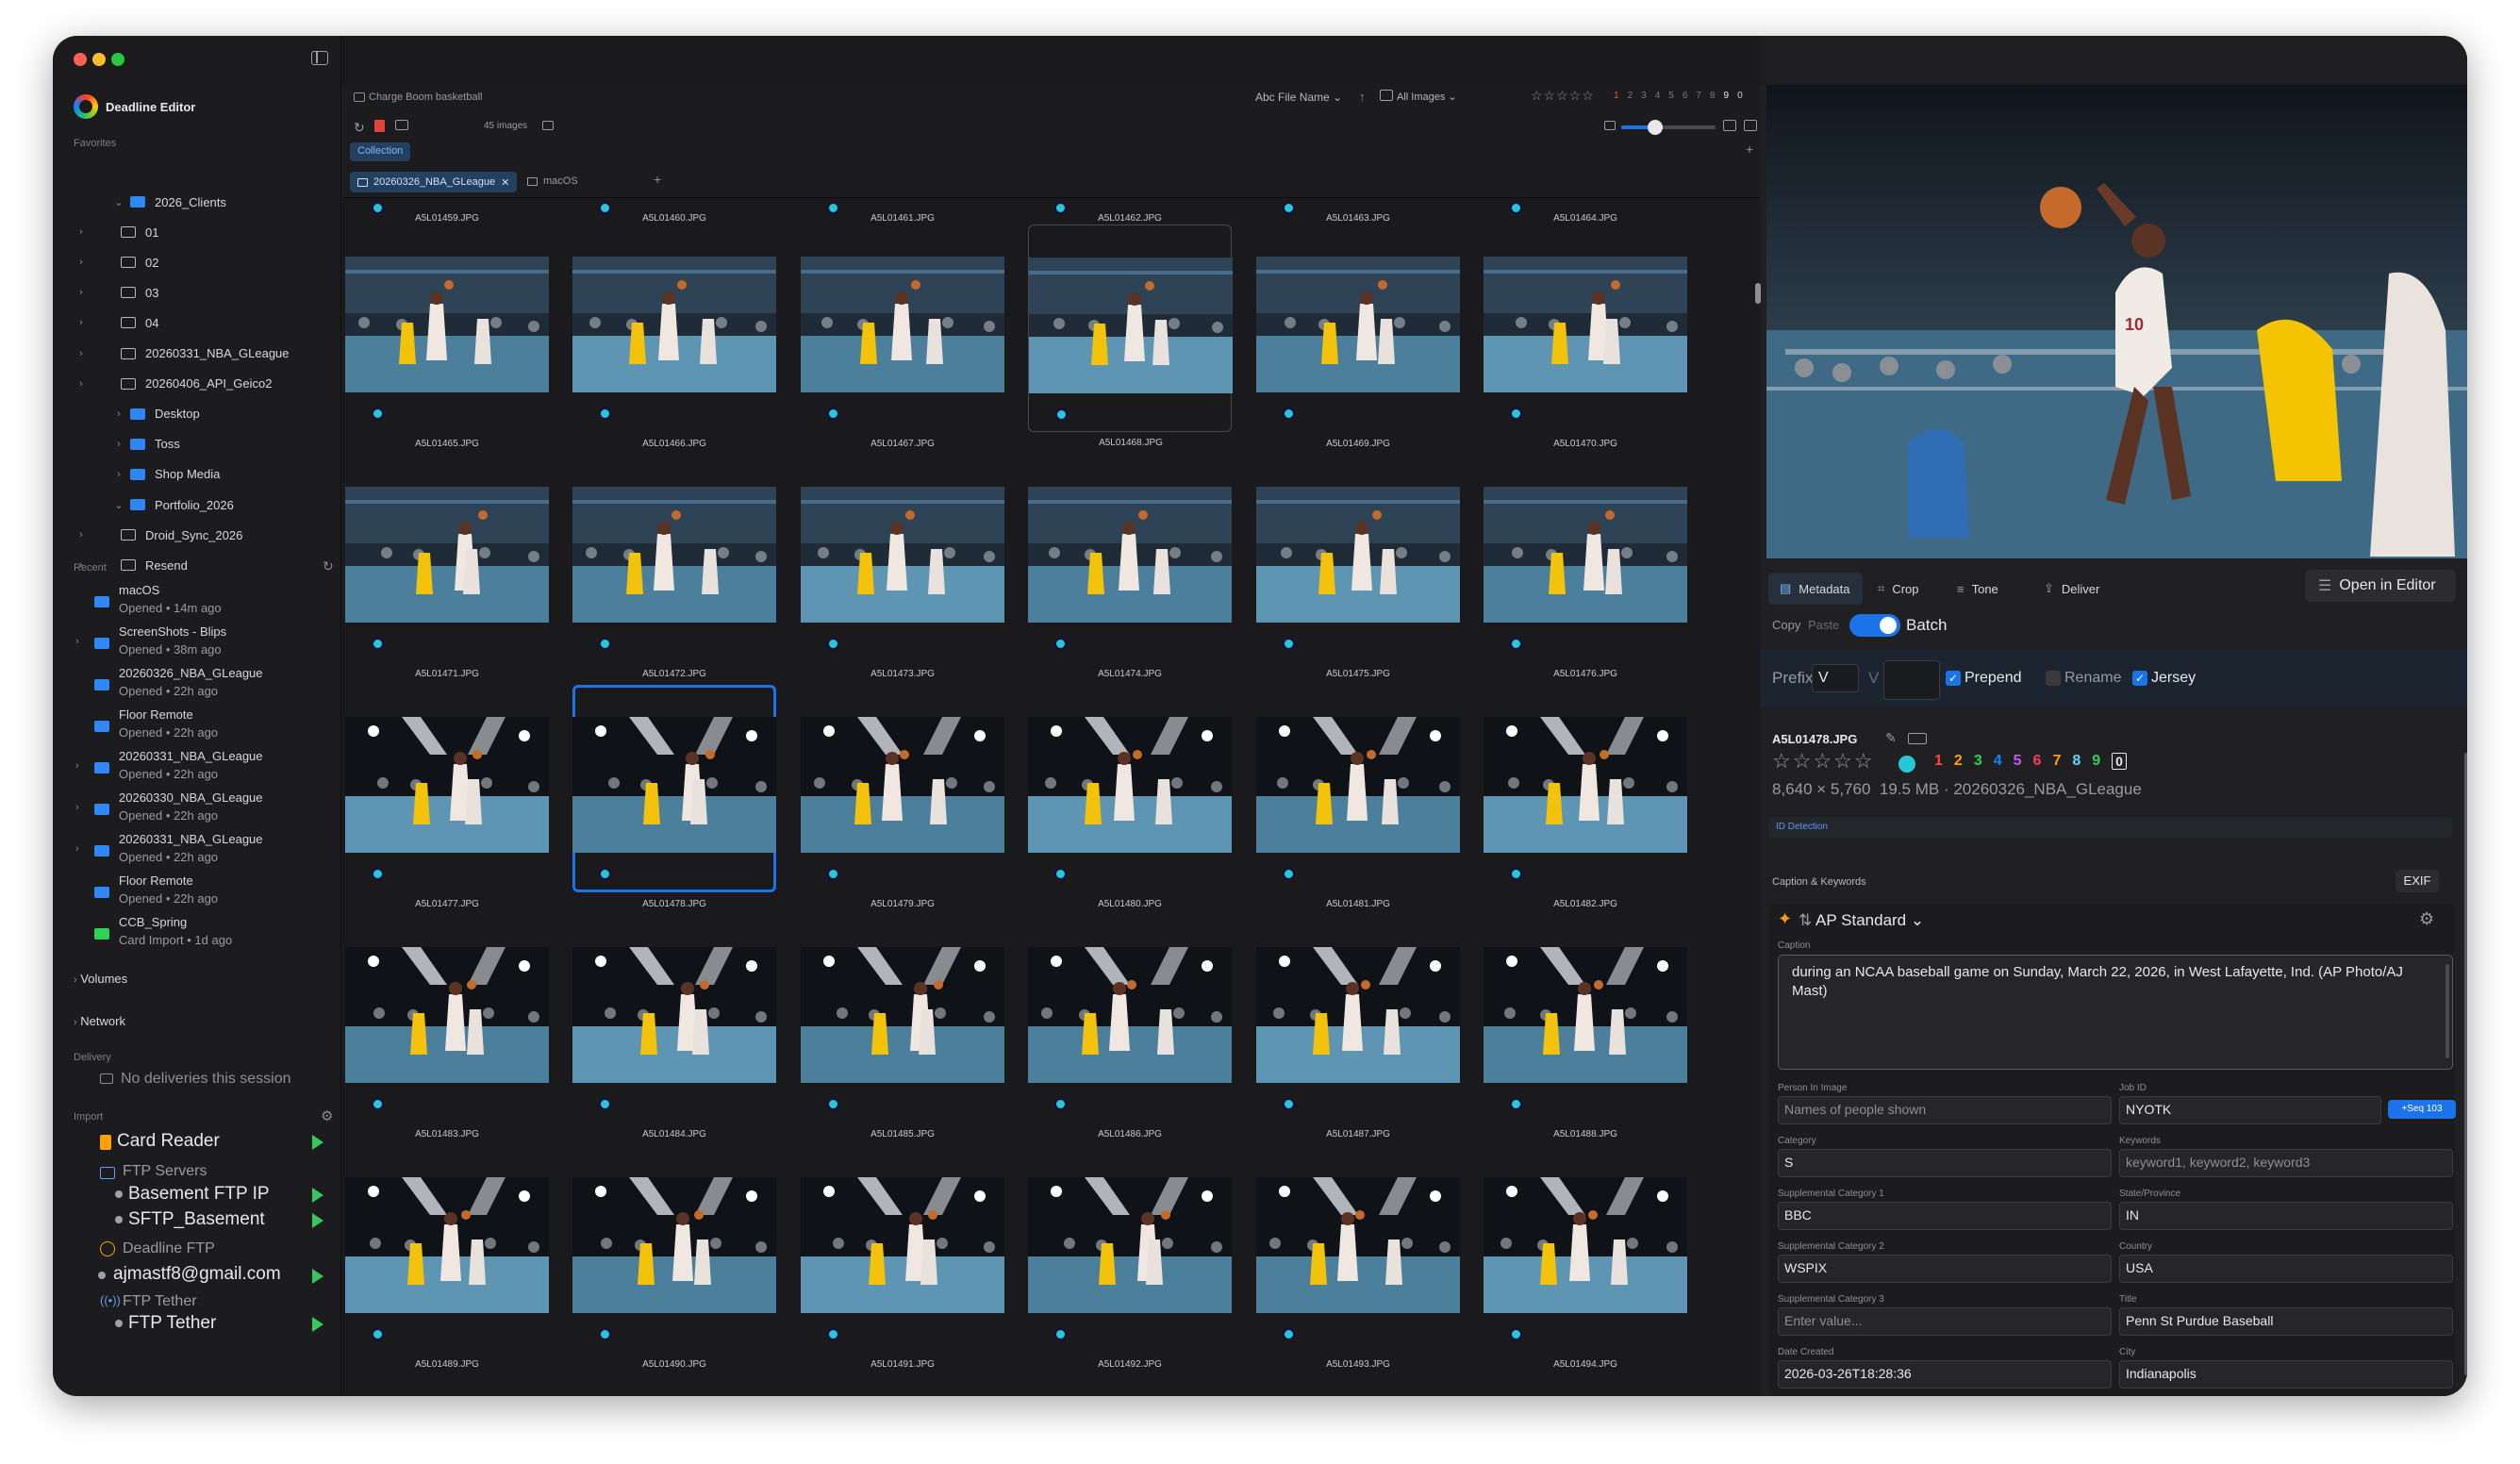  What do you see at coordinates (169, 1141) in the screenshot?
I see `card-reader-item: Card Reader` at bounding box center [169, 1141].